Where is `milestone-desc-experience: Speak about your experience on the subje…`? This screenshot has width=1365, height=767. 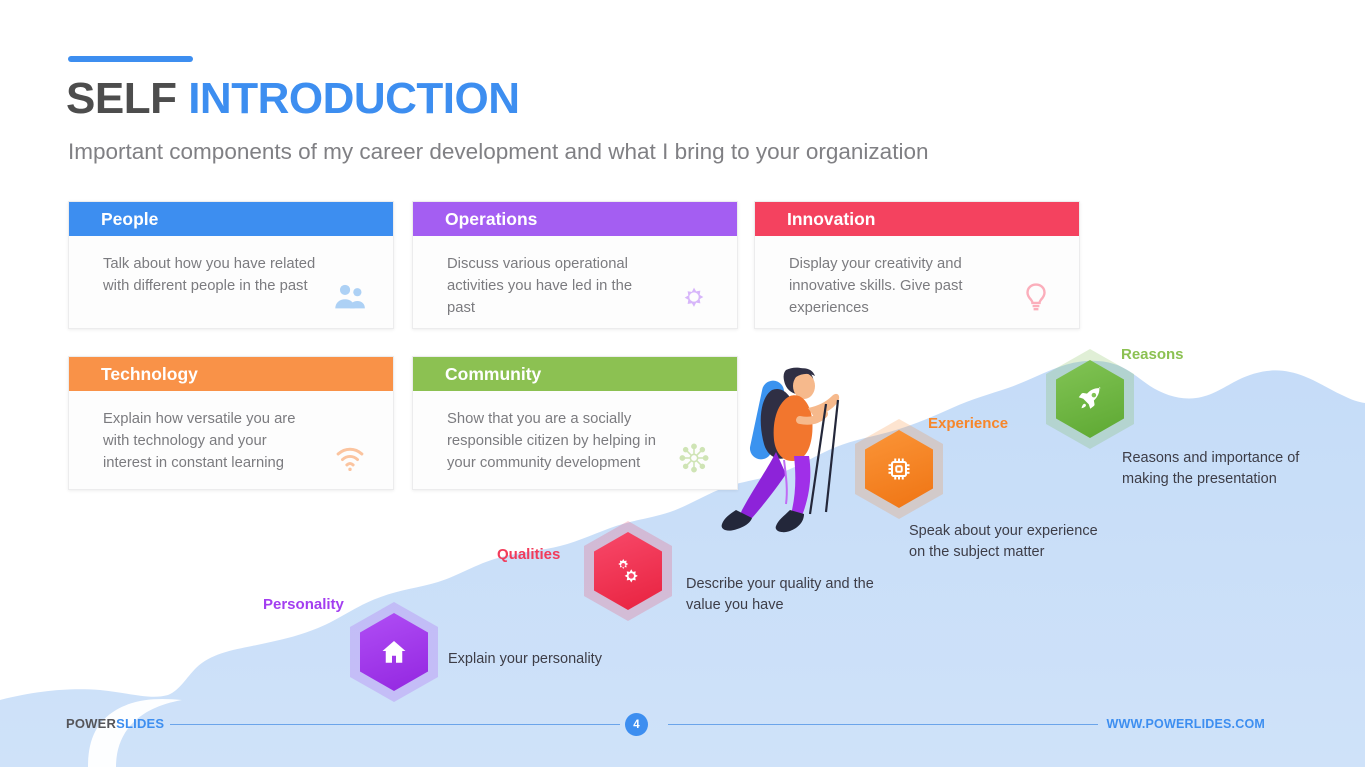
milestone-desc-experience: Speak about your experience on the subje… is located at coordinates (1003, 541).